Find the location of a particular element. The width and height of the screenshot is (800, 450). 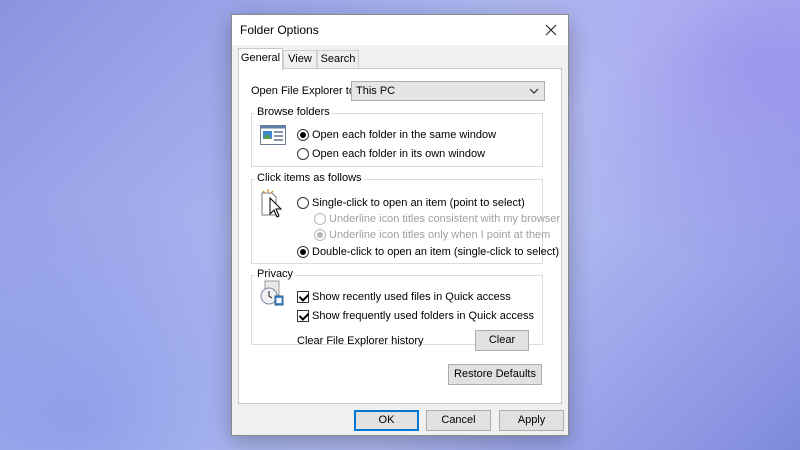

browse-folders-label: Browse folders is located at coordinates (293, 112).